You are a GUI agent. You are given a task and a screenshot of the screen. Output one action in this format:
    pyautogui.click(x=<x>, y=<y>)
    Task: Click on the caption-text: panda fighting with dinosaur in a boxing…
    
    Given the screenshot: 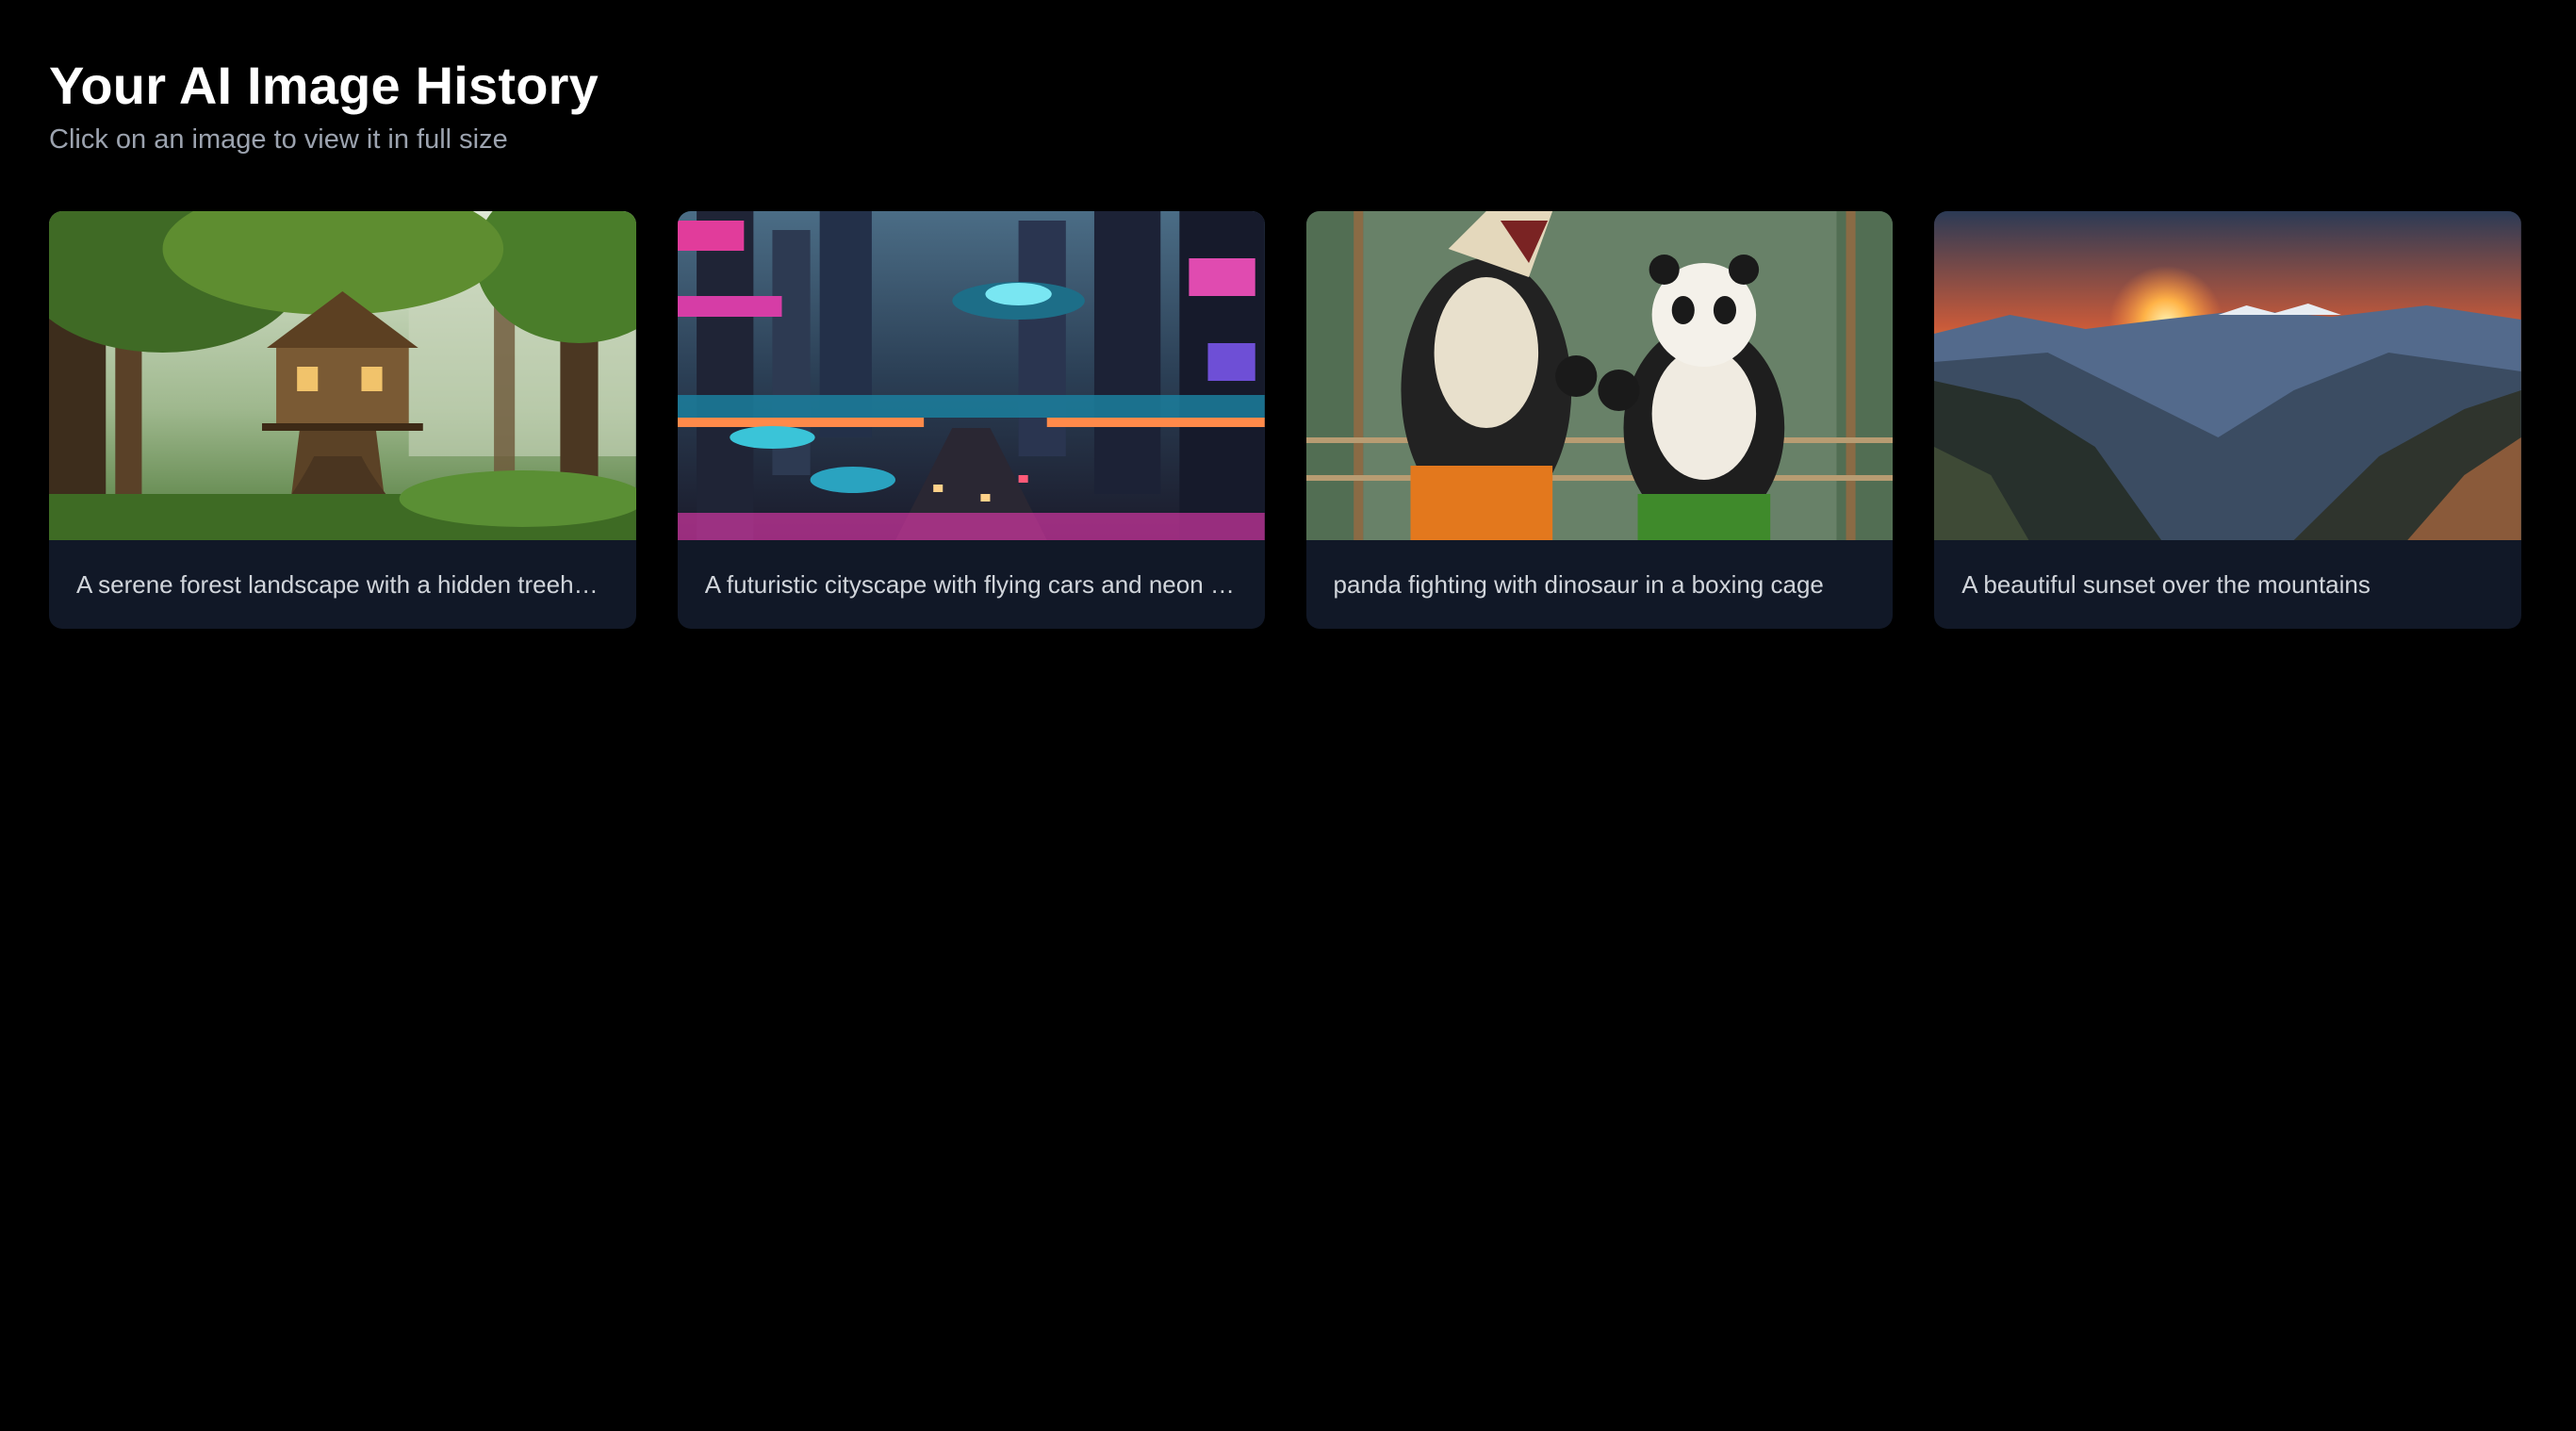 What is the action you would take?
    pyautogui.click(x=1578, y=585)
    